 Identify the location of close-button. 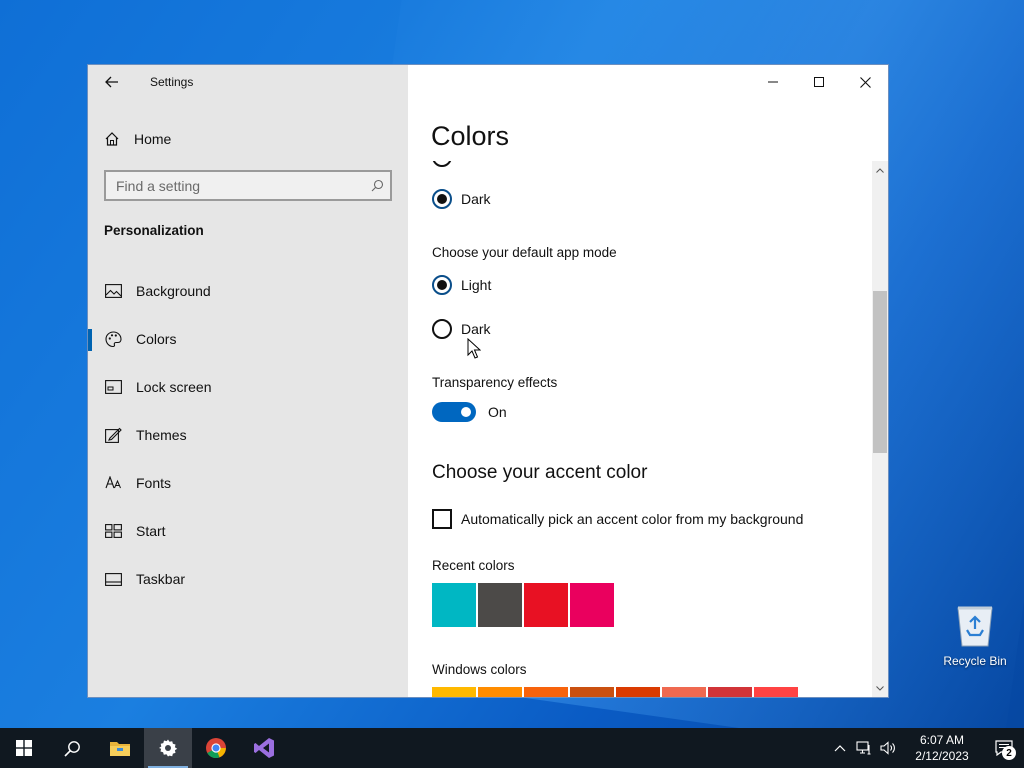
(865, 82).